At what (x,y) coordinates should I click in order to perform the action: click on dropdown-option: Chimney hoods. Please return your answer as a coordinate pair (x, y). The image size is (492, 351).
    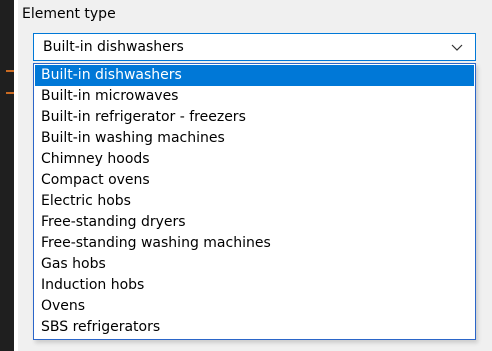
    Looking at the image, I should click on (254, 159).